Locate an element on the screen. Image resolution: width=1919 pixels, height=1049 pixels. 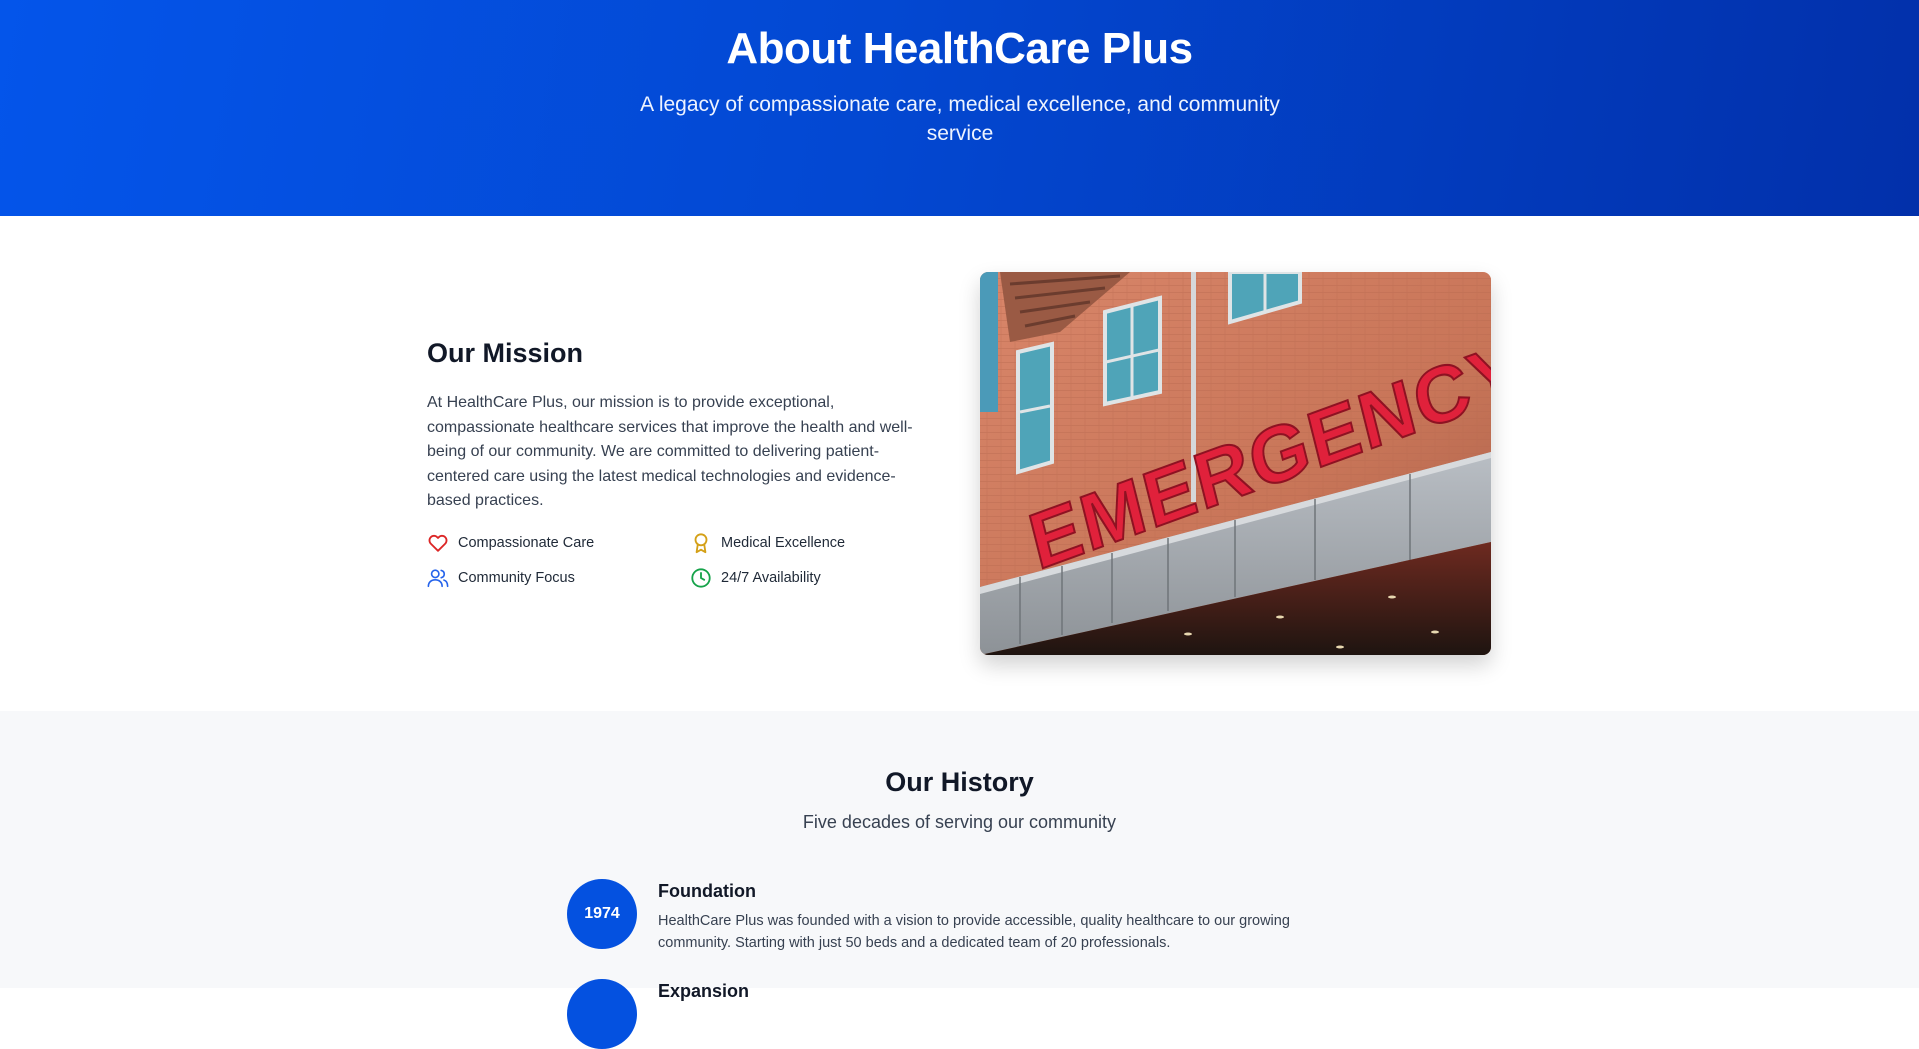
value-item-community-focus: Community Focus is located at coordinates (558, 578).